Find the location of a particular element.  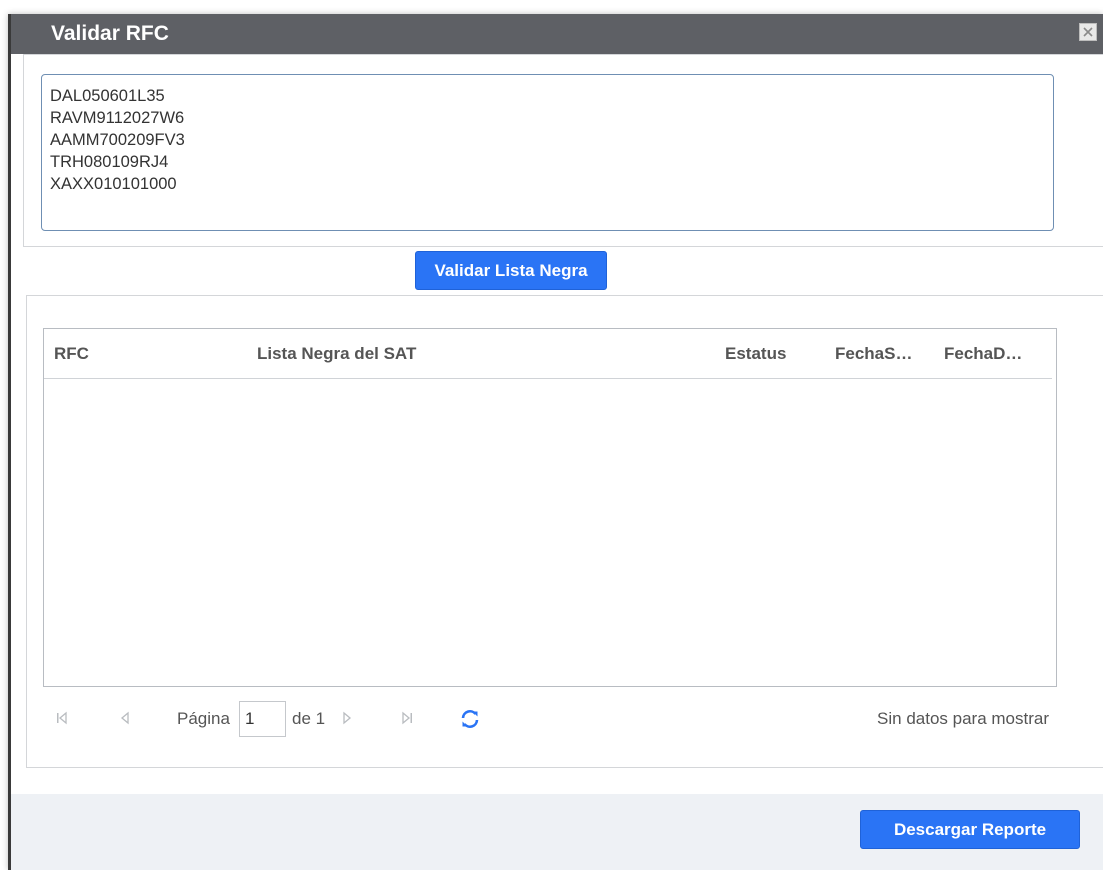

close-icon is located at coordinates (1088, 32).